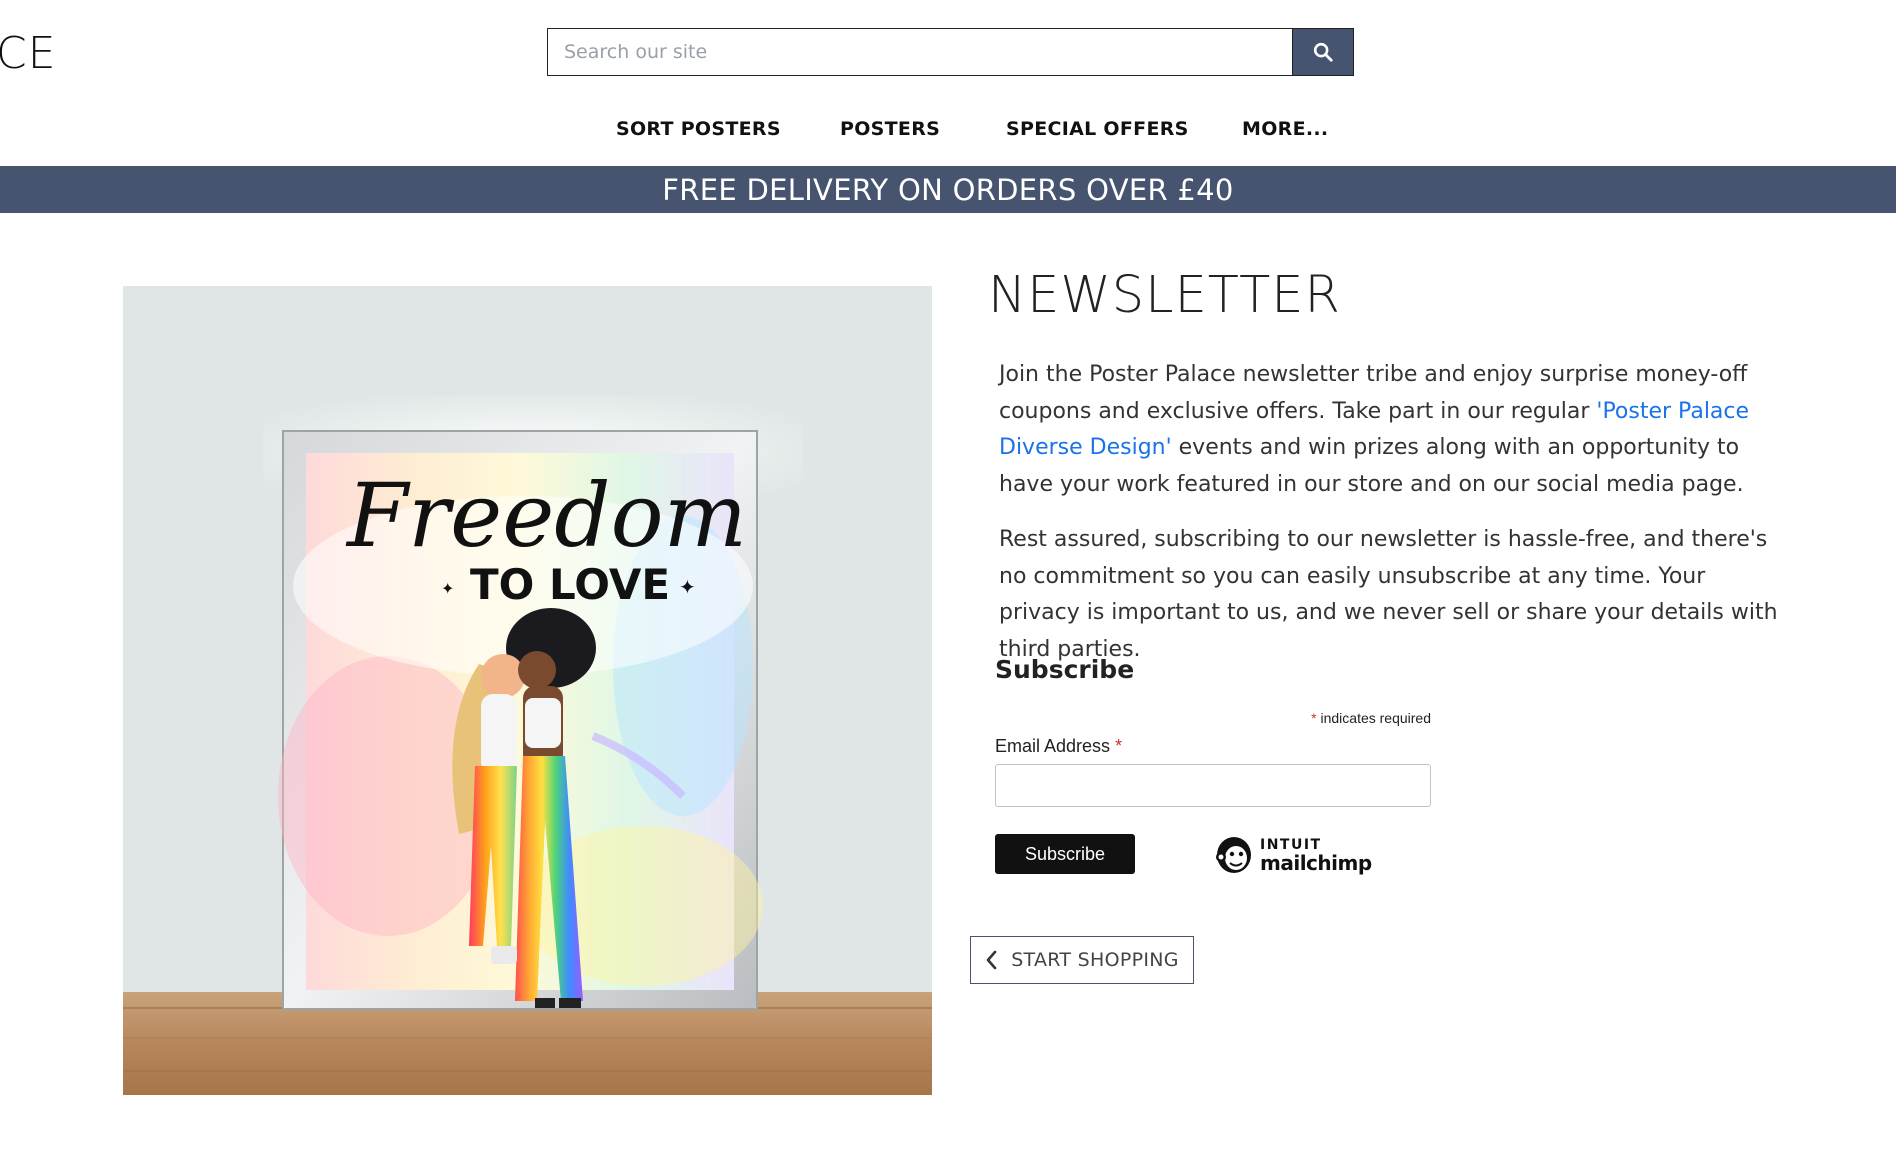  Describe the element at coordinates (919, 52) in the screenshot. I see `search-input` at that location.